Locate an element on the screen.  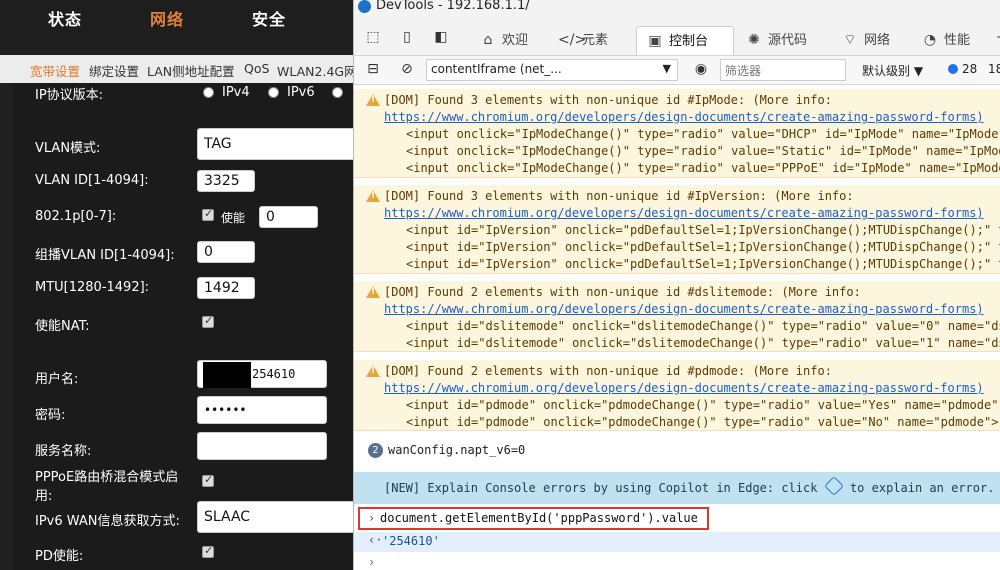
ip-version-label: IP协议版本: is located at coordinates (69, 95).